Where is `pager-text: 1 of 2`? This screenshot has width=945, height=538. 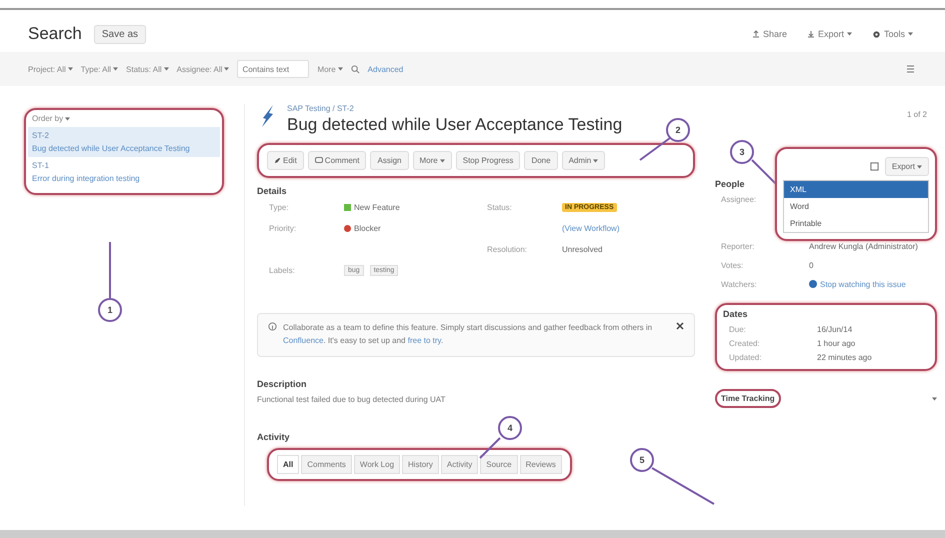 pager-text: 1 of 2 is located at coordinates (917, 114).